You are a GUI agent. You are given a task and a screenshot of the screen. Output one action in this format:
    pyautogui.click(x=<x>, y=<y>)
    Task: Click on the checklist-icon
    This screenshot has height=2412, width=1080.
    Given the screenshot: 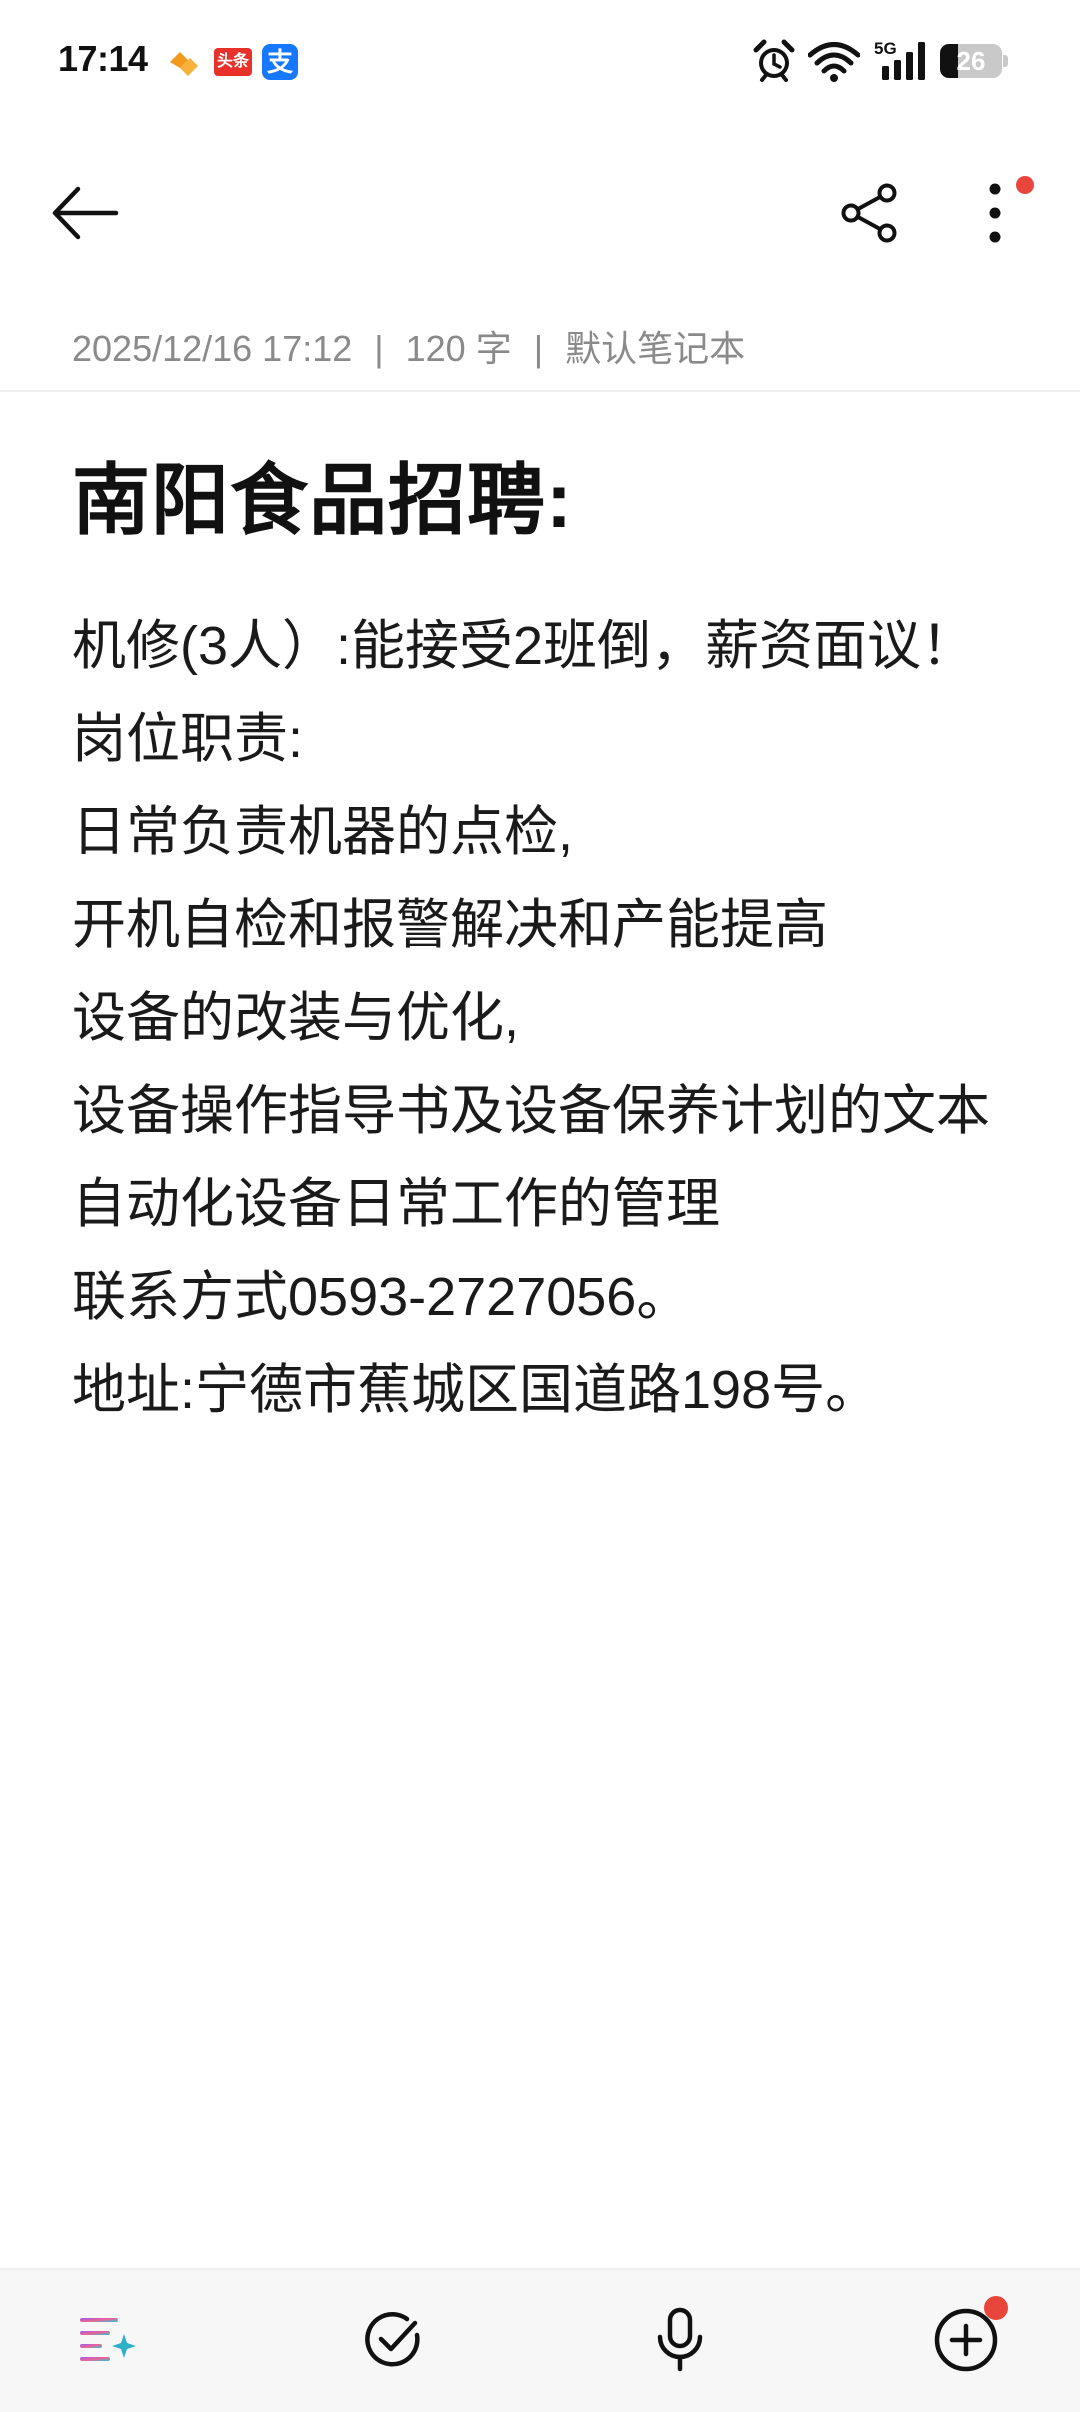 What is the action you would take?
    pyautogui.click(x=394, y=2342)
    